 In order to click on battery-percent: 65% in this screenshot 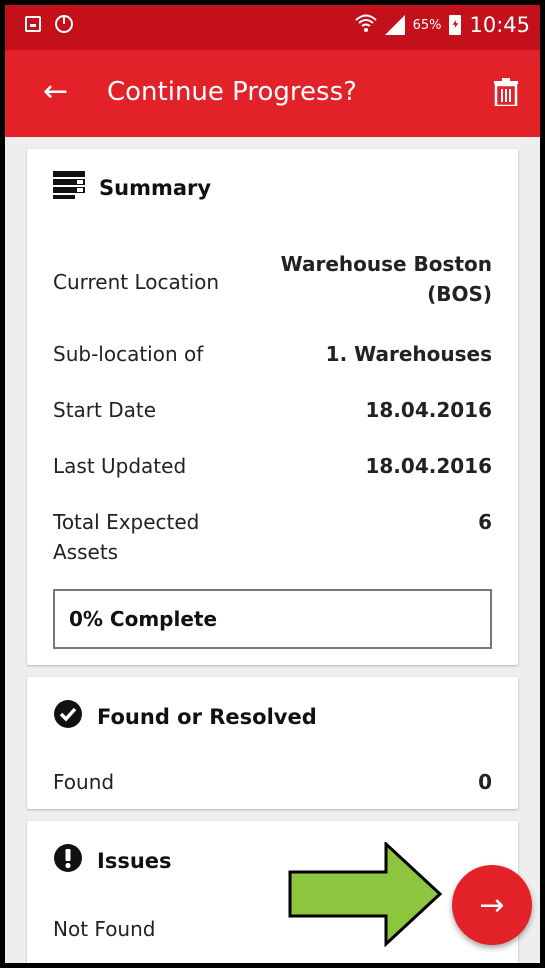, I will do `click(427, 25)`.